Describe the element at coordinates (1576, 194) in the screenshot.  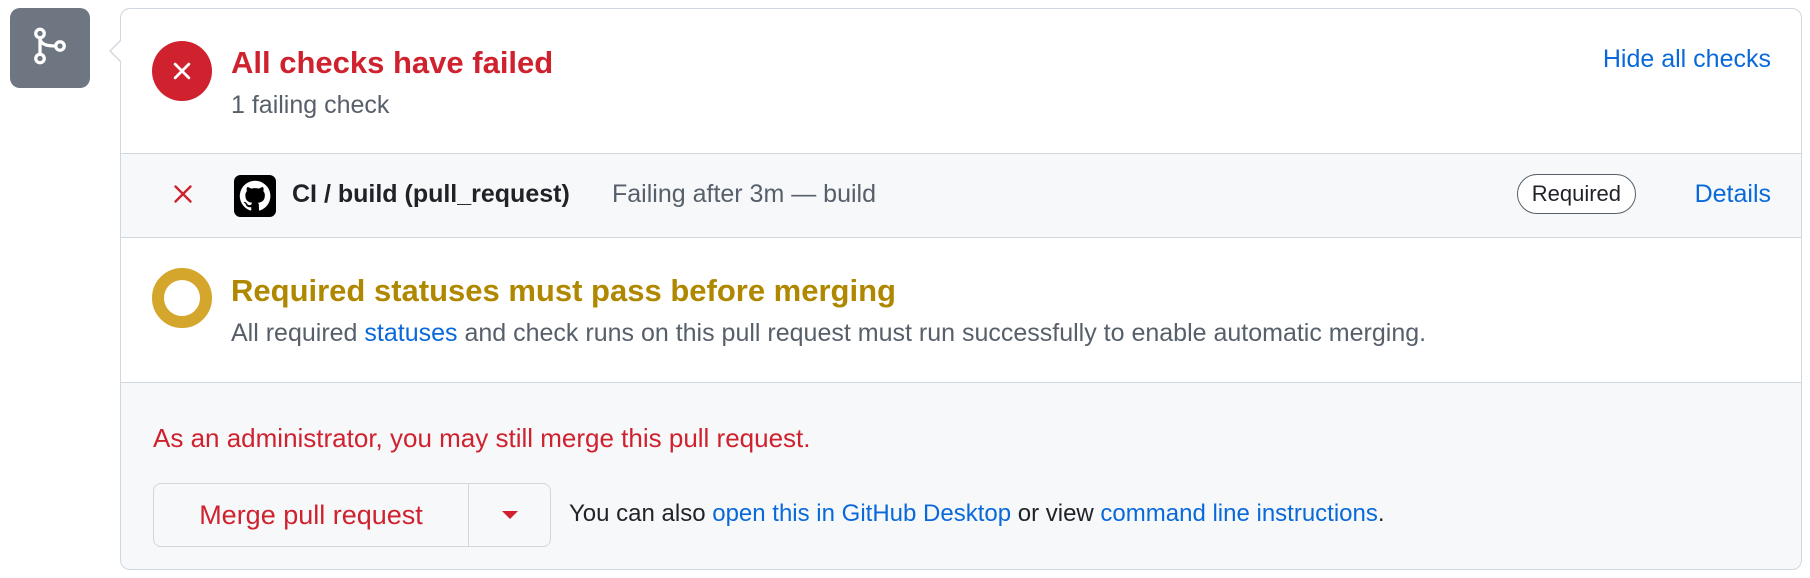
I see `required-badge: Required` at that location.